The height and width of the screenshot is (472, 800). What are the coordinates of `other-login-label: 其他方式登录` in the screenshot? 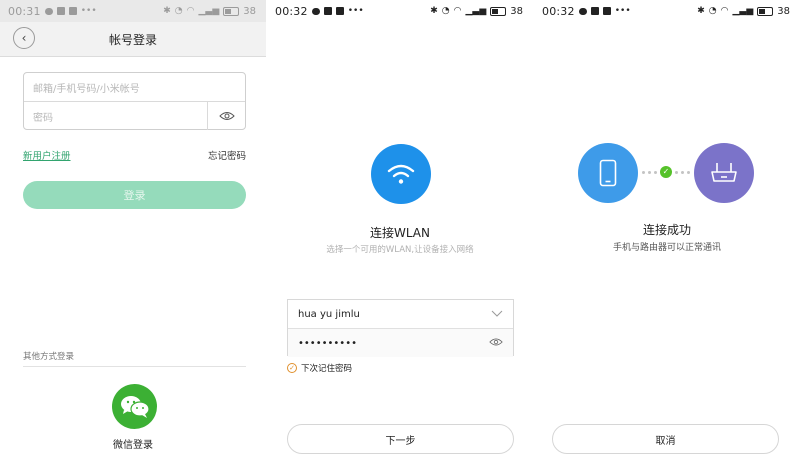 It's located at (49, 357).